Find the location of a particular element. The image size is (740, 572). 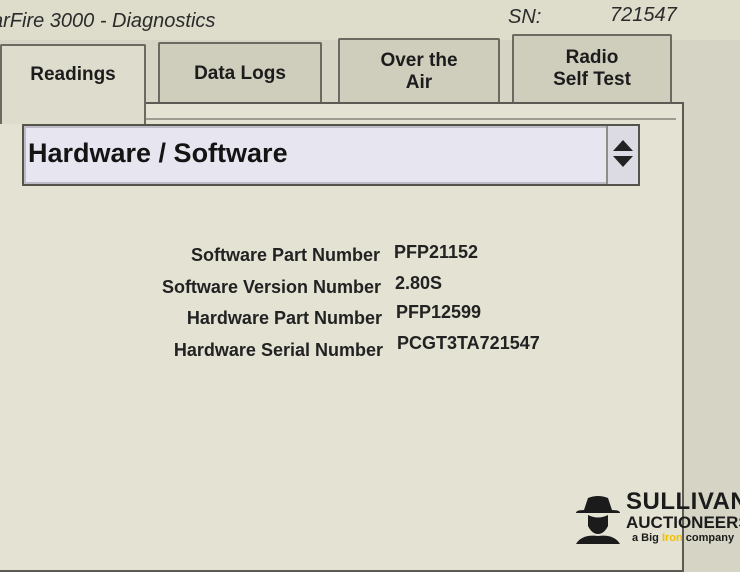

cowboy-silhouette-icon is located at coordinates (598, 520).